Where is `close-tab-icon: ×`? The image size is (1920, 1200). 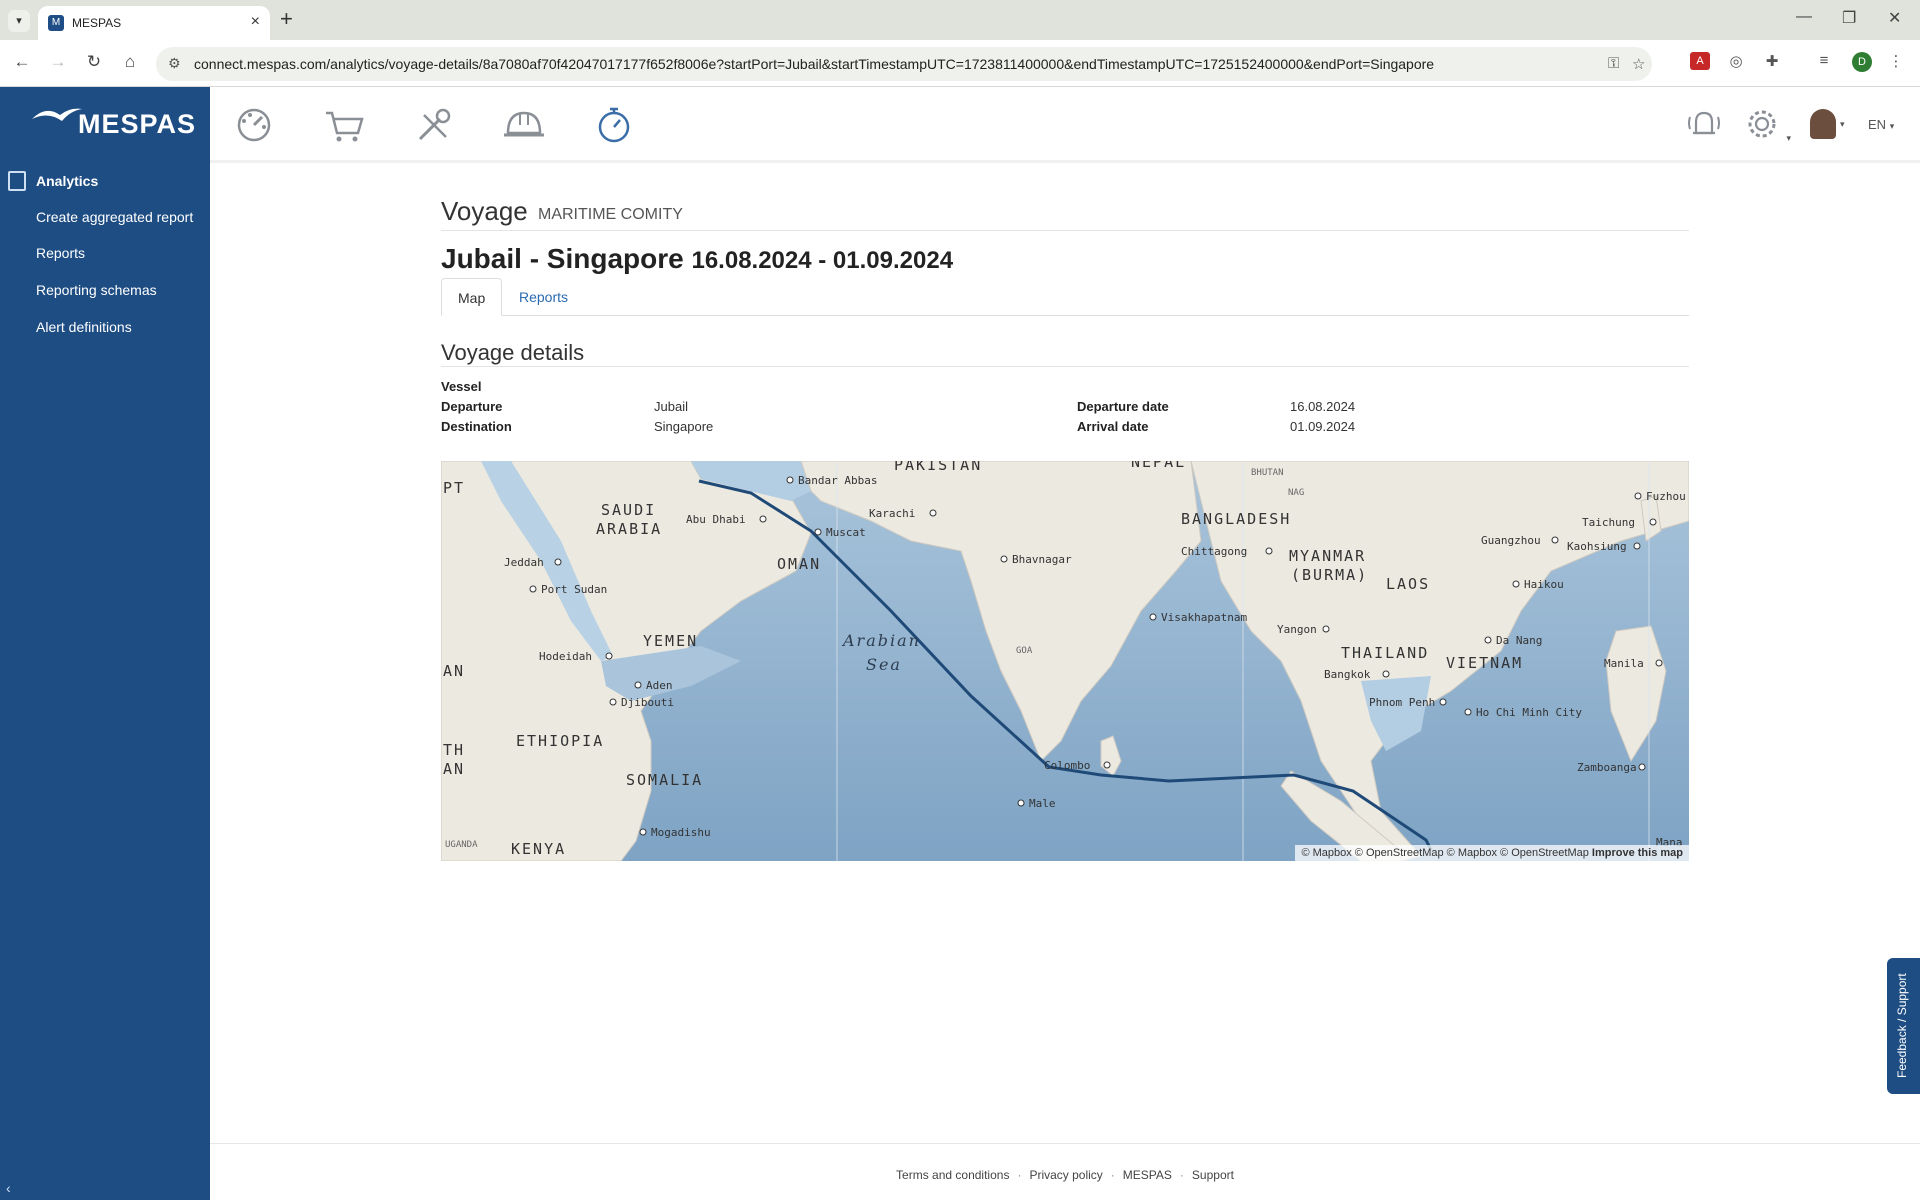 close-tab-icon: × is located at coordinates (255, 22).